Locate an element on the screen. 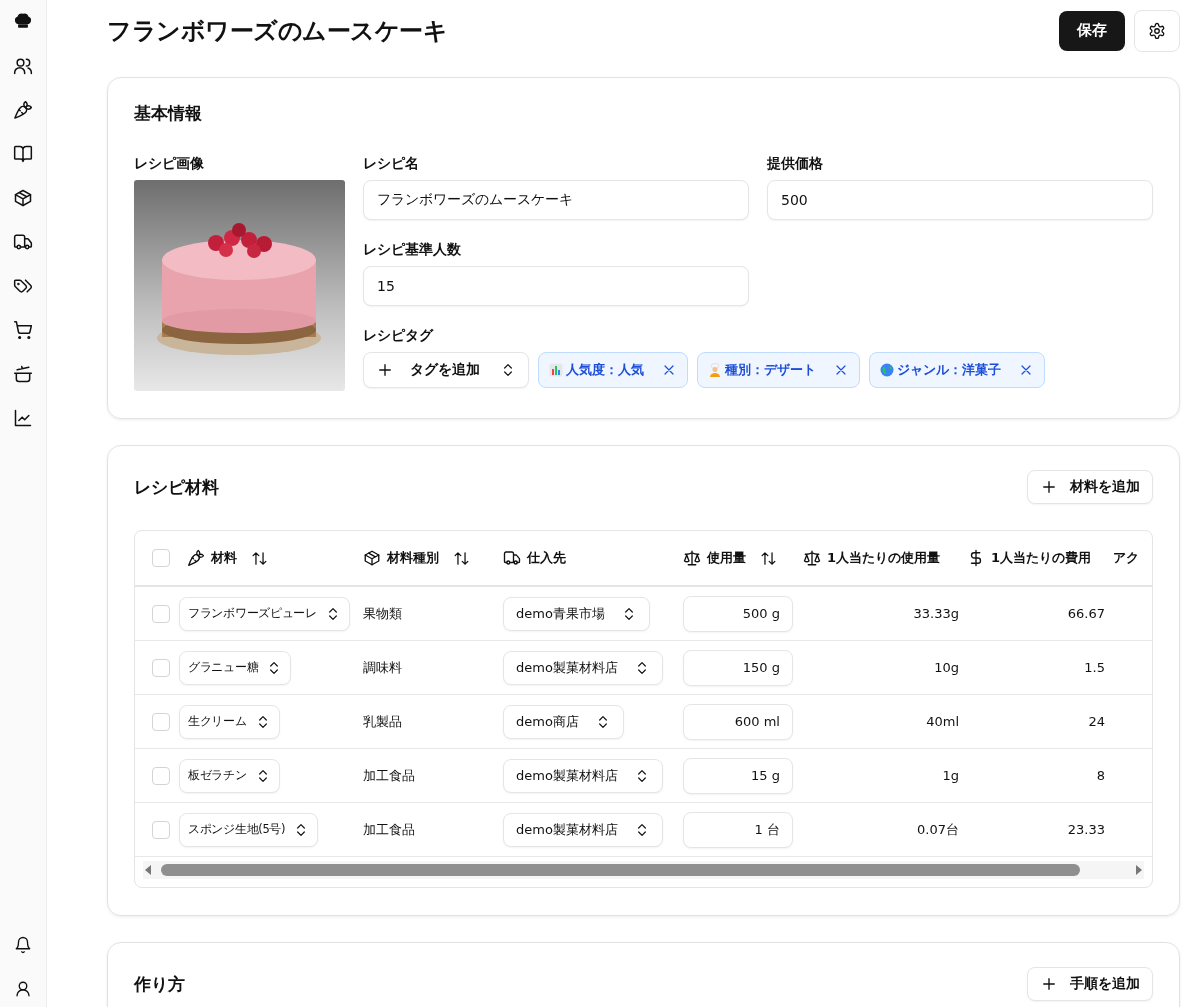  input-field: フランボワーズのムースケーキ is located at coordinates (556, 200).